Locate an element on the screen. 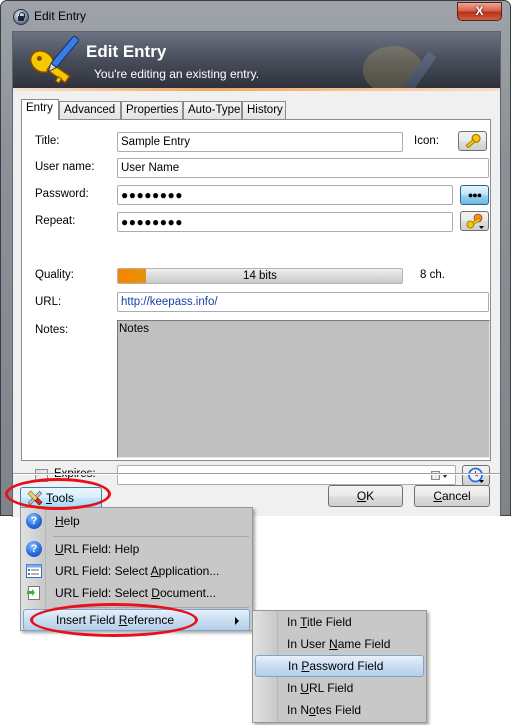 Image resolution: width=511 pixels, height=725 pixels. dots-icon: ●●● is located at coordinates (474, 195).